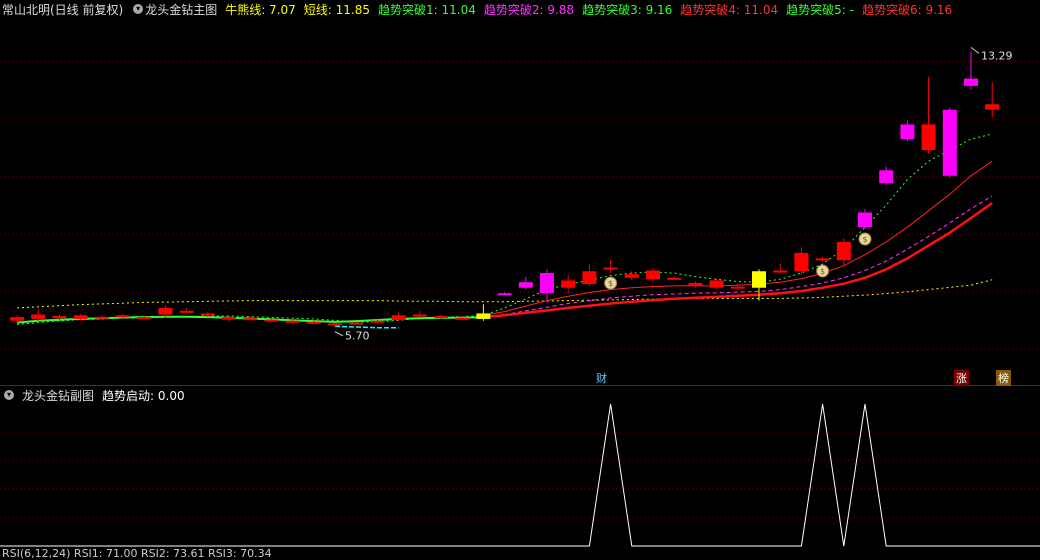 The height and width of the screenshot is (560, 1040). I want to click on indicator-line-label: 趋势突破6: 9.16, so click(907, 10).